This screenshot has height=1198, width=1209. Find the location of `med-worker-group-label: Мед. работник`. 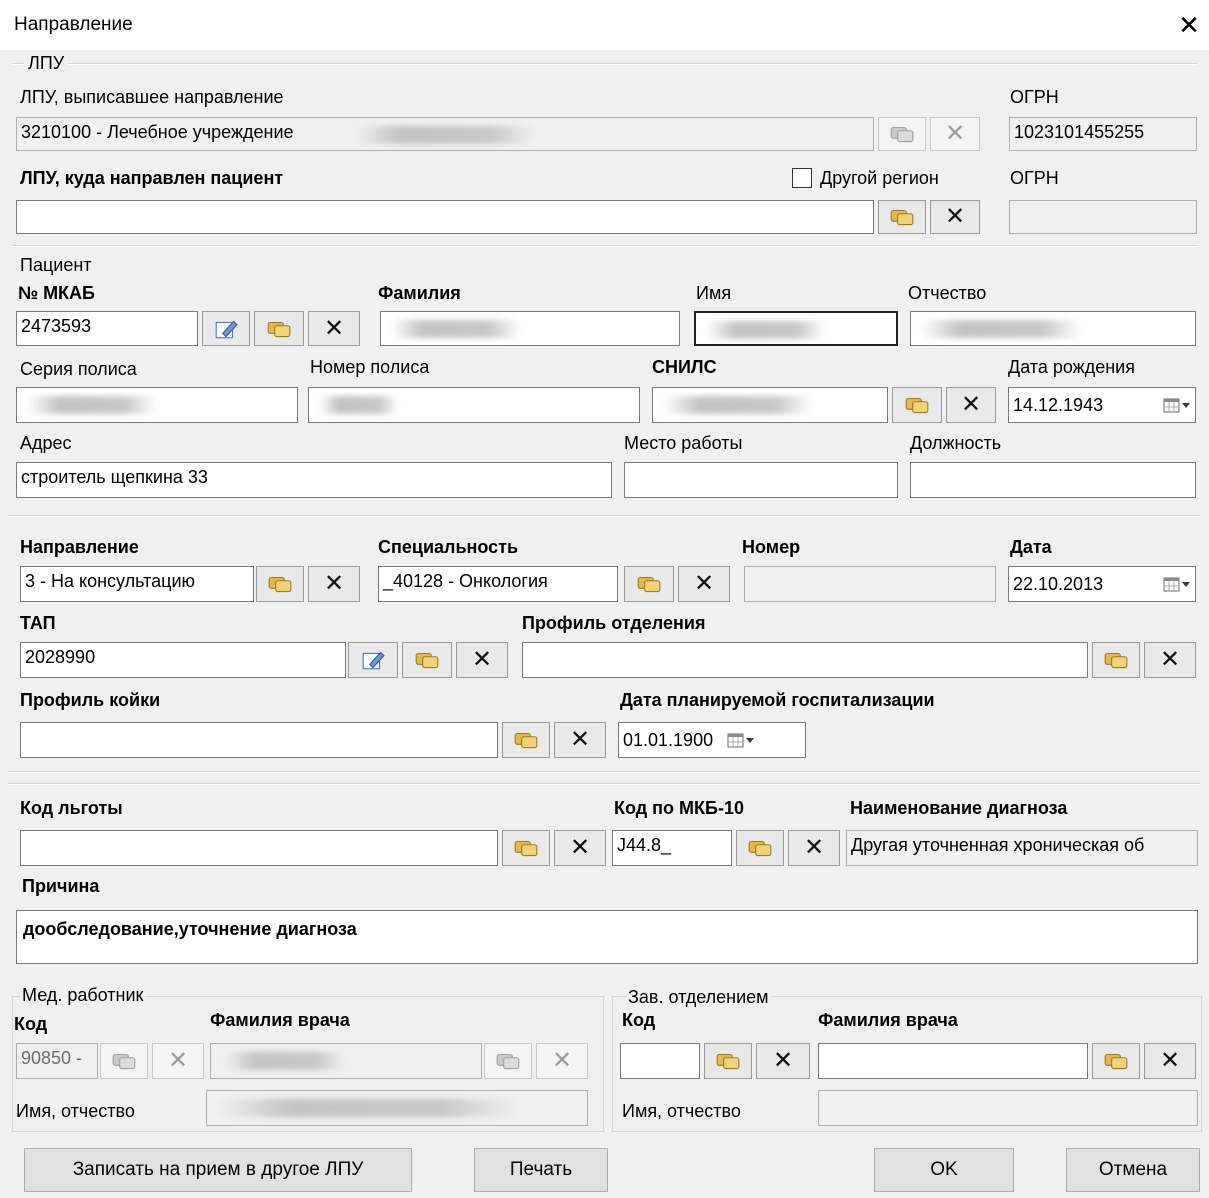

med-worker-group-label: Мед. работник is located at coordinates (83, 995).